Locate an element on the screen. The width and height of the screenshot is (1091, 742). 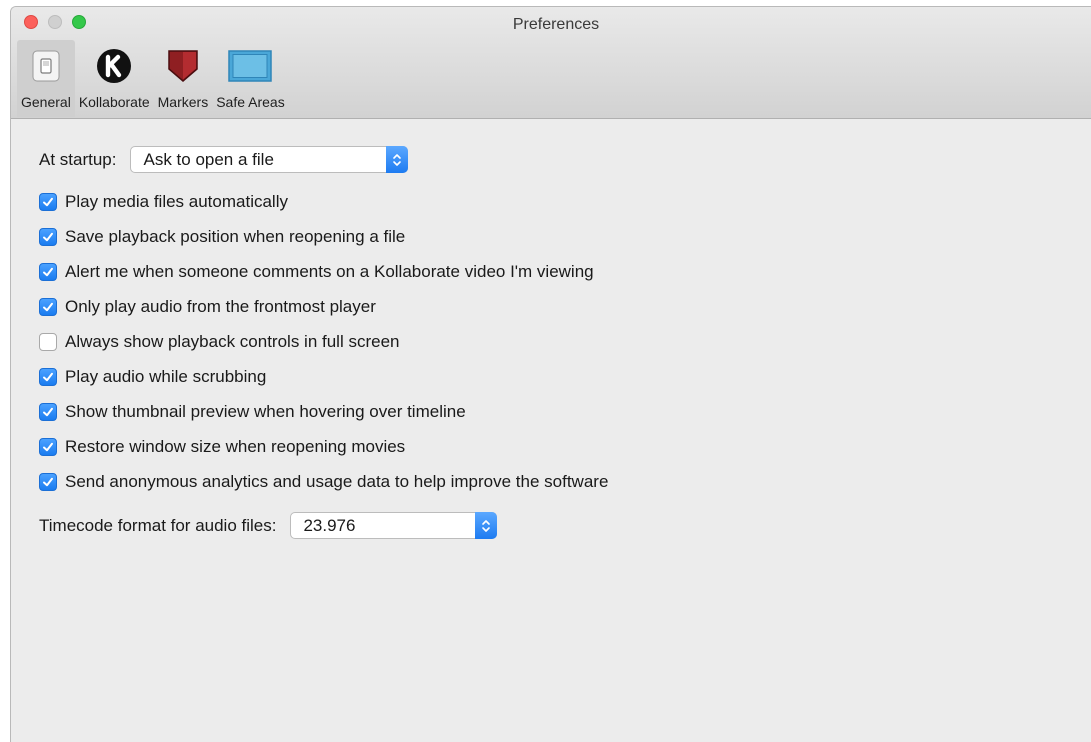
tab-kollaborate: Kollaborate is located at coordinates (114, 78).